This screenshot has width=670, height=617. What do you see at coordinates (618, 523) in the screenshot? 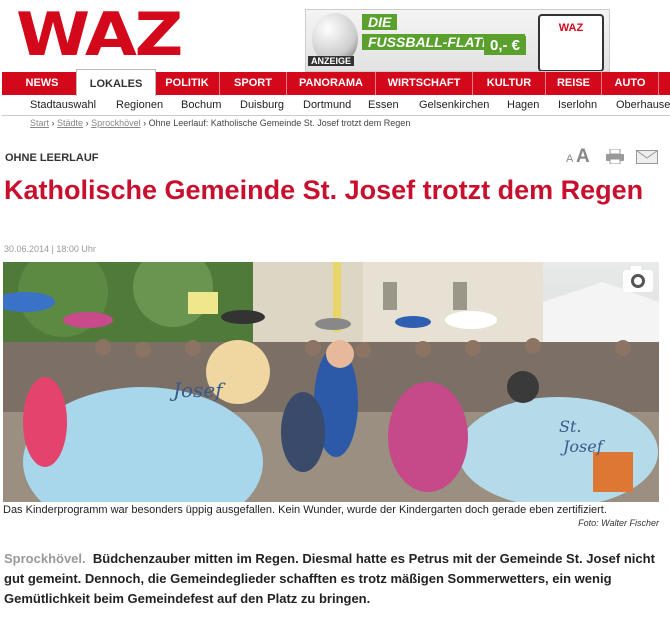
I see `photo-credit: Foto: Walter Fischer` at bounding box center [618, 523].